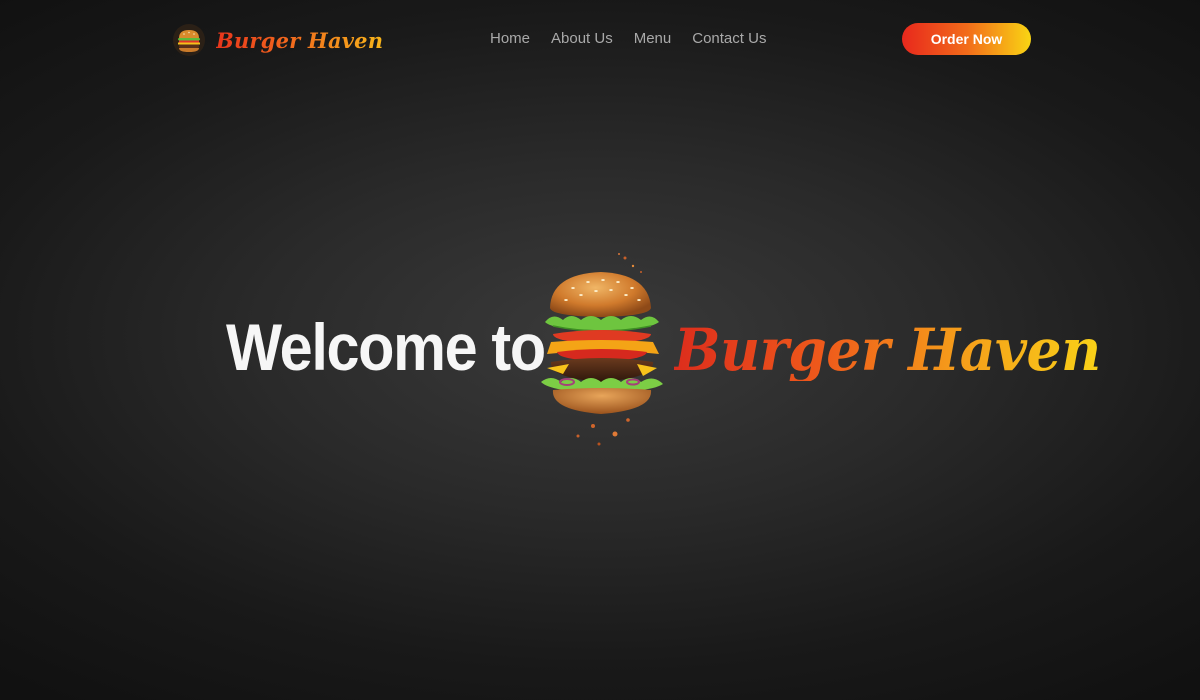 The width and height of the screenshot is (1200, 700). What do you see at coordinates (887, 350) in the screenshot?
I see `hero-brand-text: Burger Haven` at bounding box center [887, 350].